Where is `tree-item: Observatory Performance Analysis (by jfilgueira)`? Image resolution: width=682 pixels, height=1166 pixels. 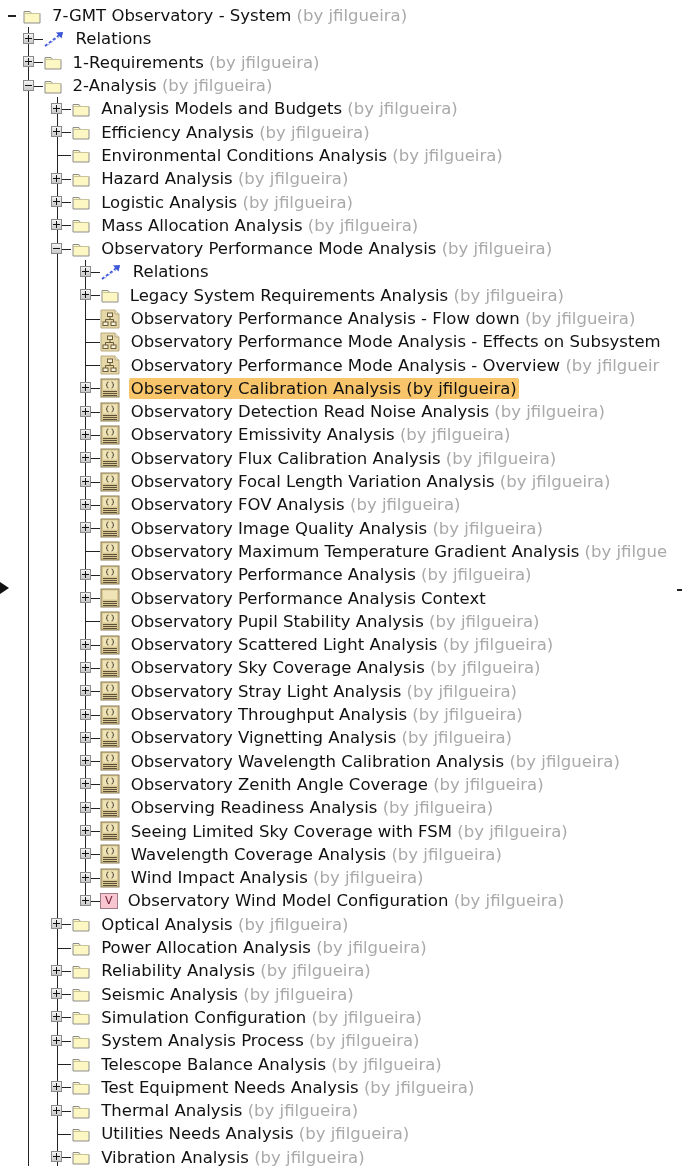 tree-item: Observatory Performance Analysis (by jfilgueira) is located at coordinates (331, 575).